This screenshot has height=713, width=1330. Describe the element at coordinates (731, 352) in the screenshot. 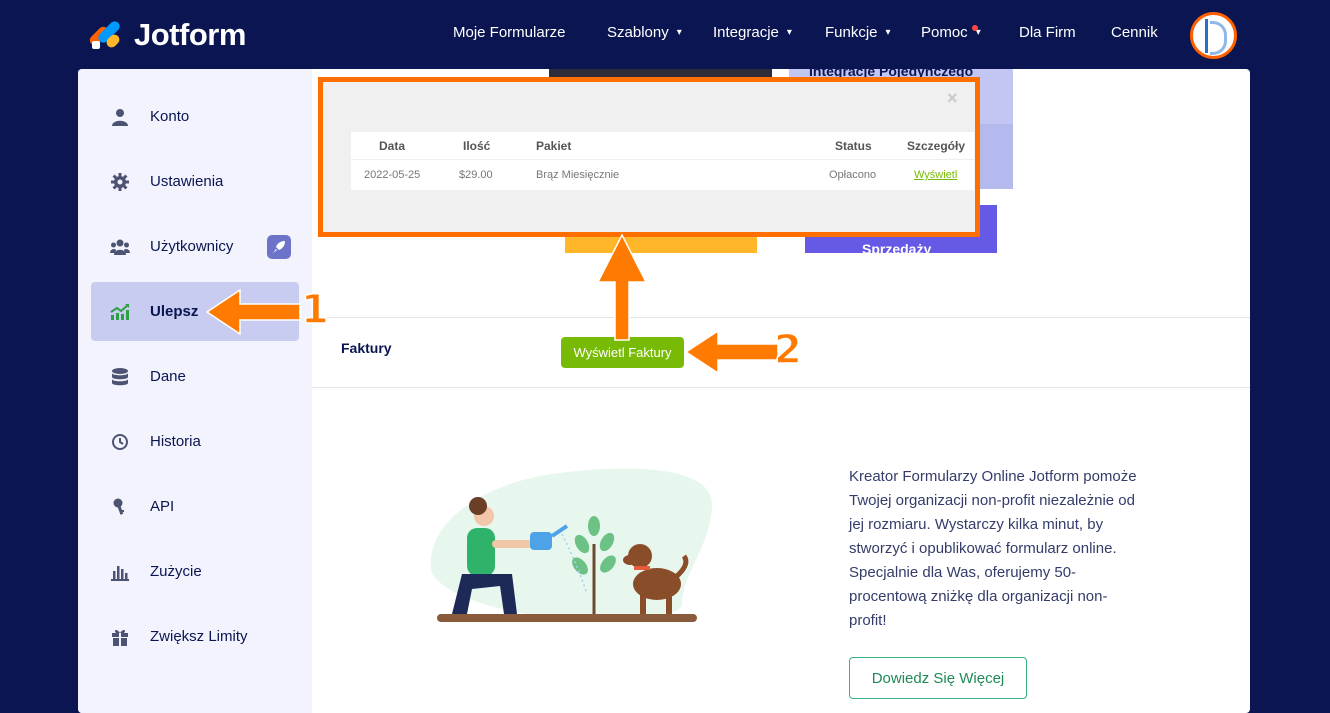

I see `arrow-step-2-icon` at that location.